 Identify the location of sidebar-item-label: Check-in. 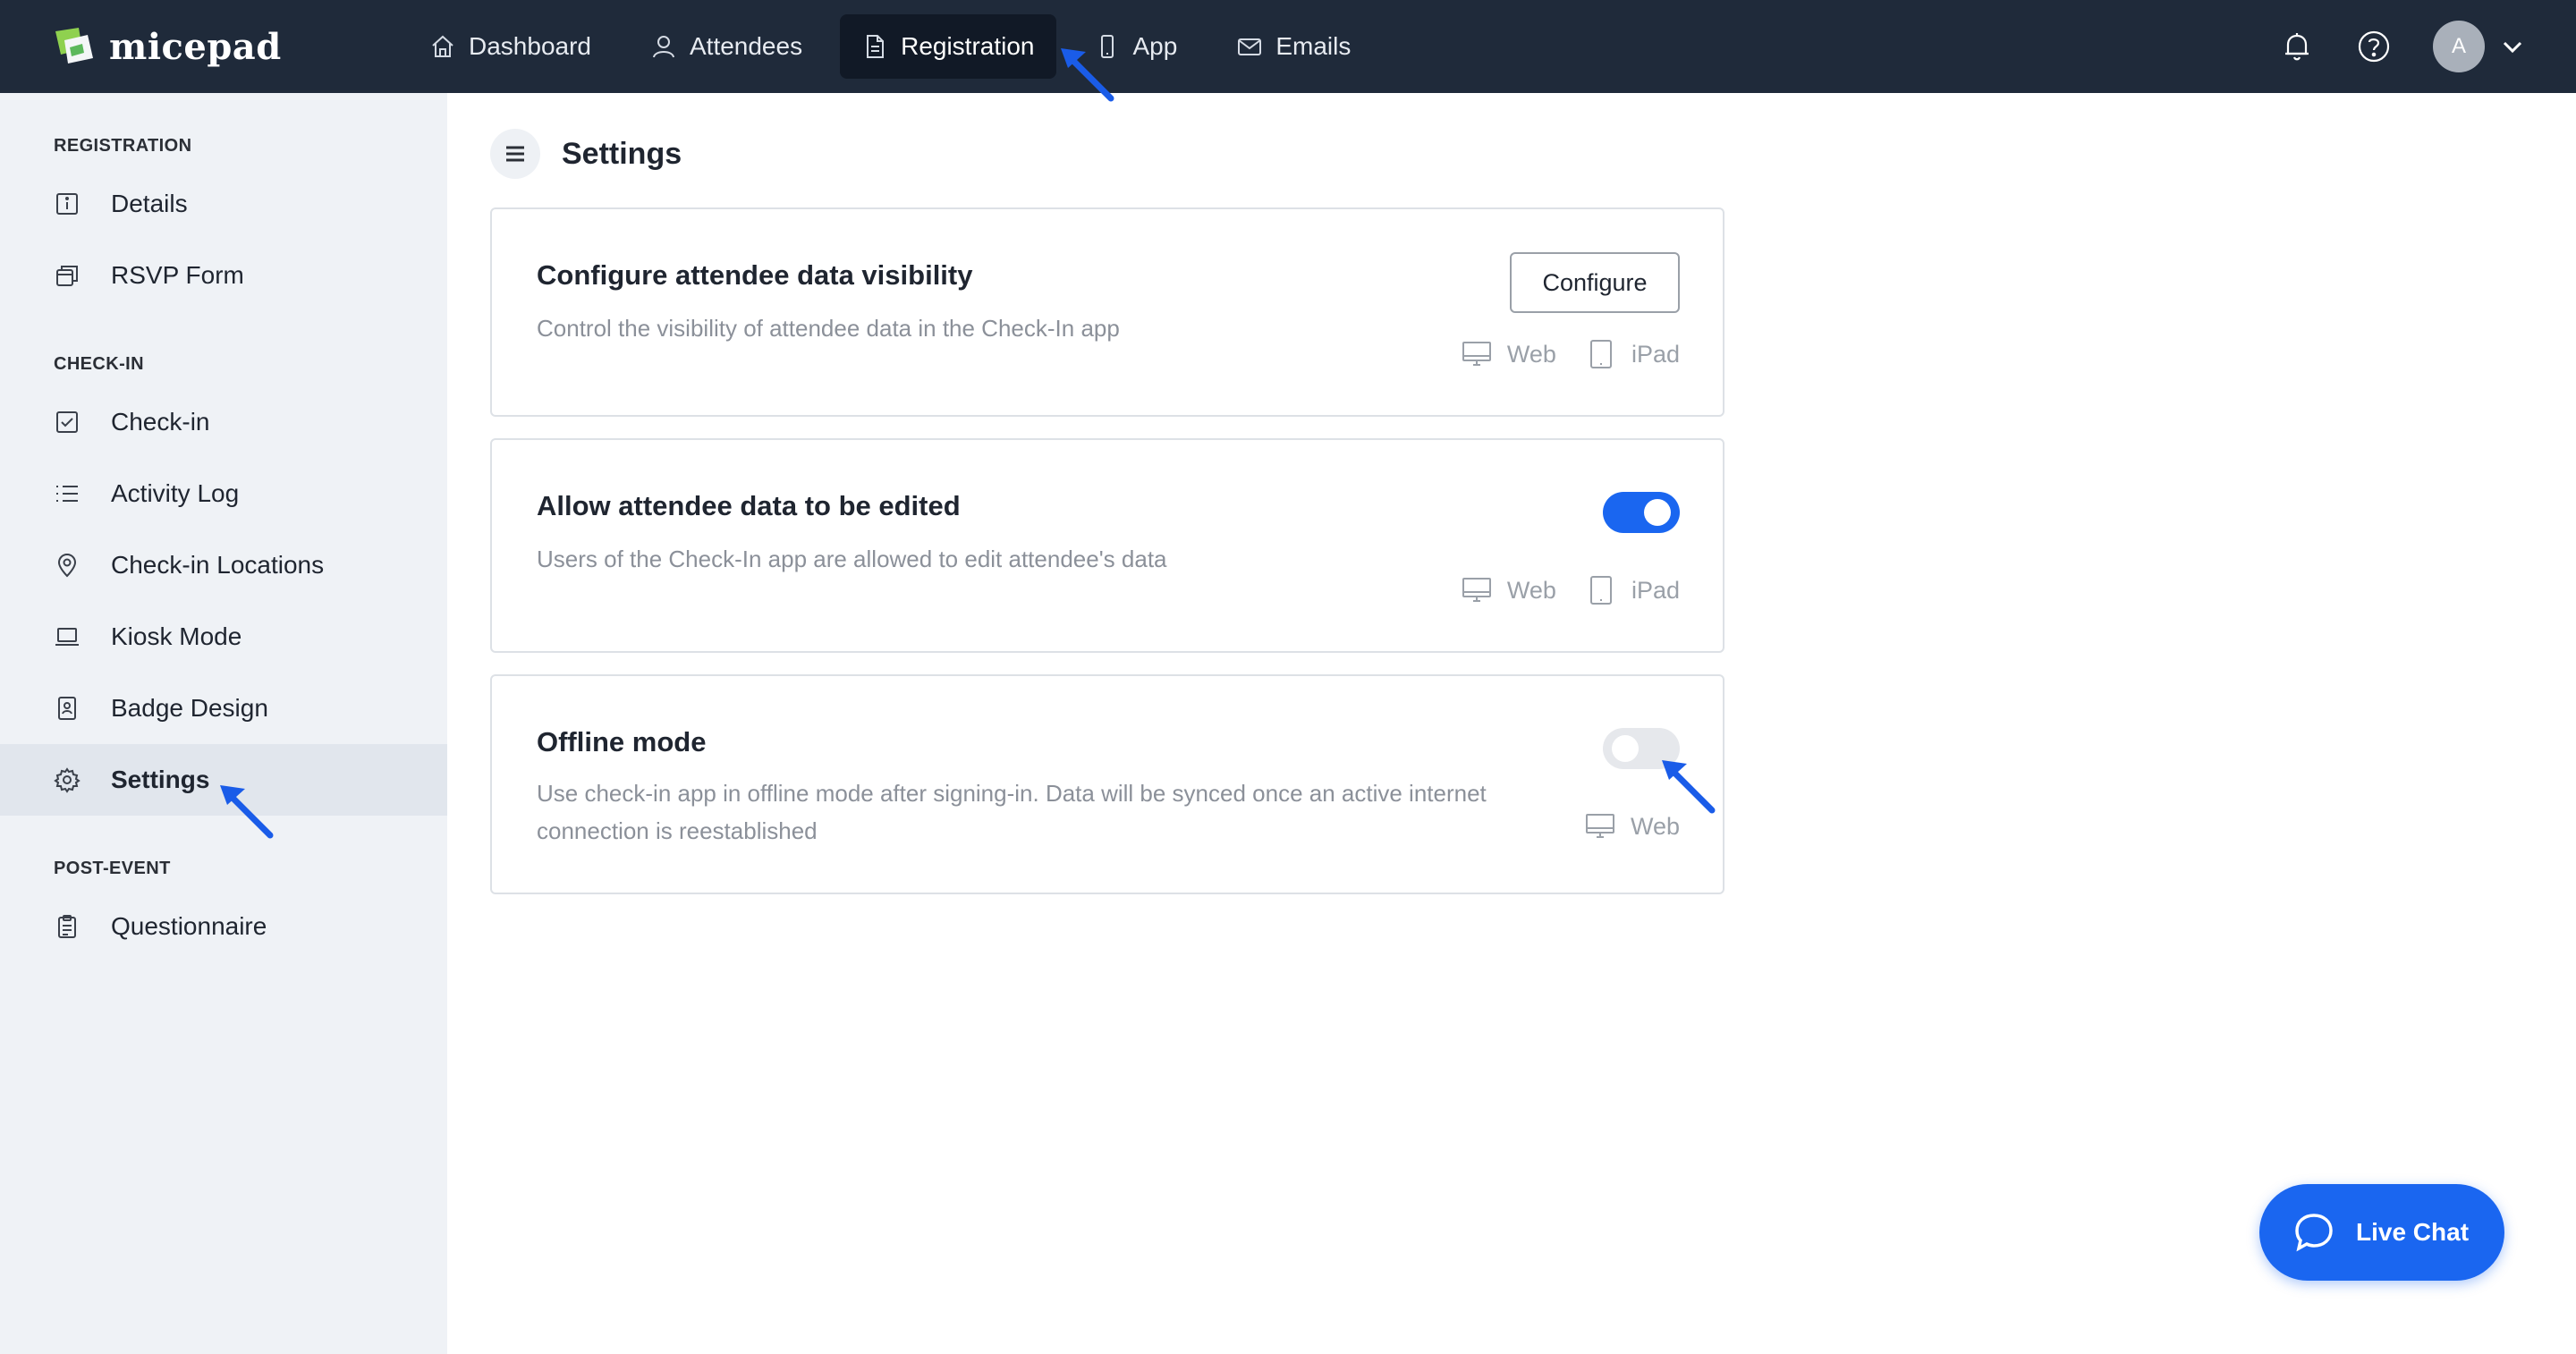
(160, 422).